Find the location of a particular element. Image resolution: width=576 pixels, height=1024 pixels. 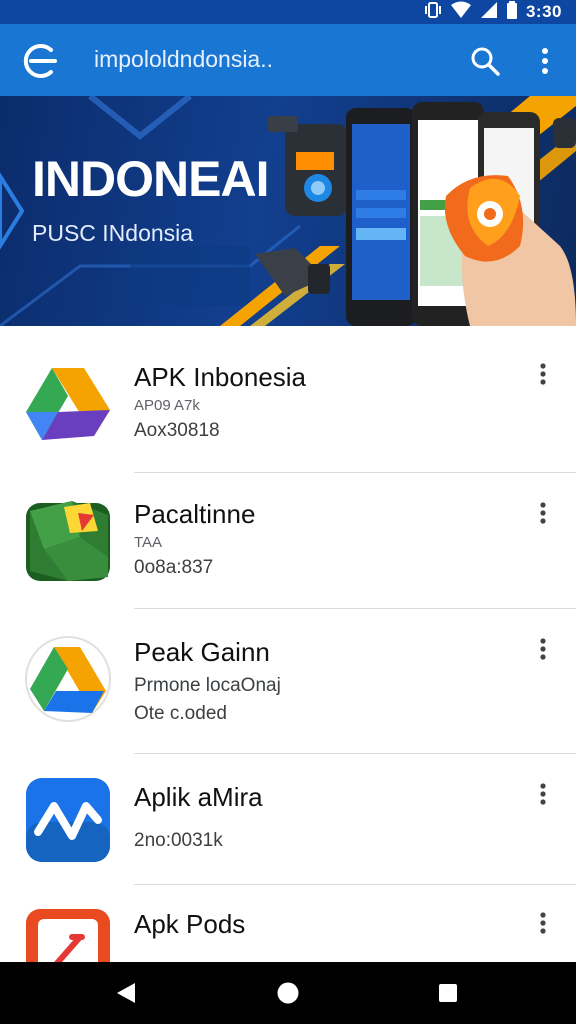

app-name: Pacaltinne is located at coordinates (195, 514).